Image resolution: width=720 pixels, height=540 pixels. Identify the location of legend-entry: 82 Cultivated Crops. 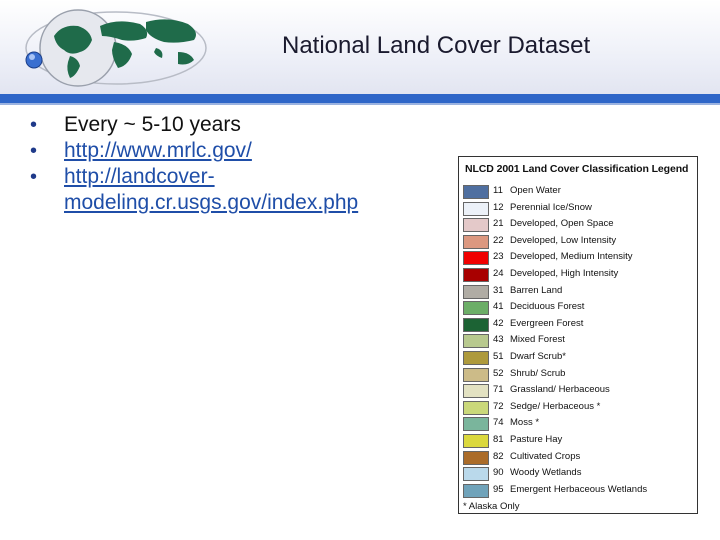
(579, 458).